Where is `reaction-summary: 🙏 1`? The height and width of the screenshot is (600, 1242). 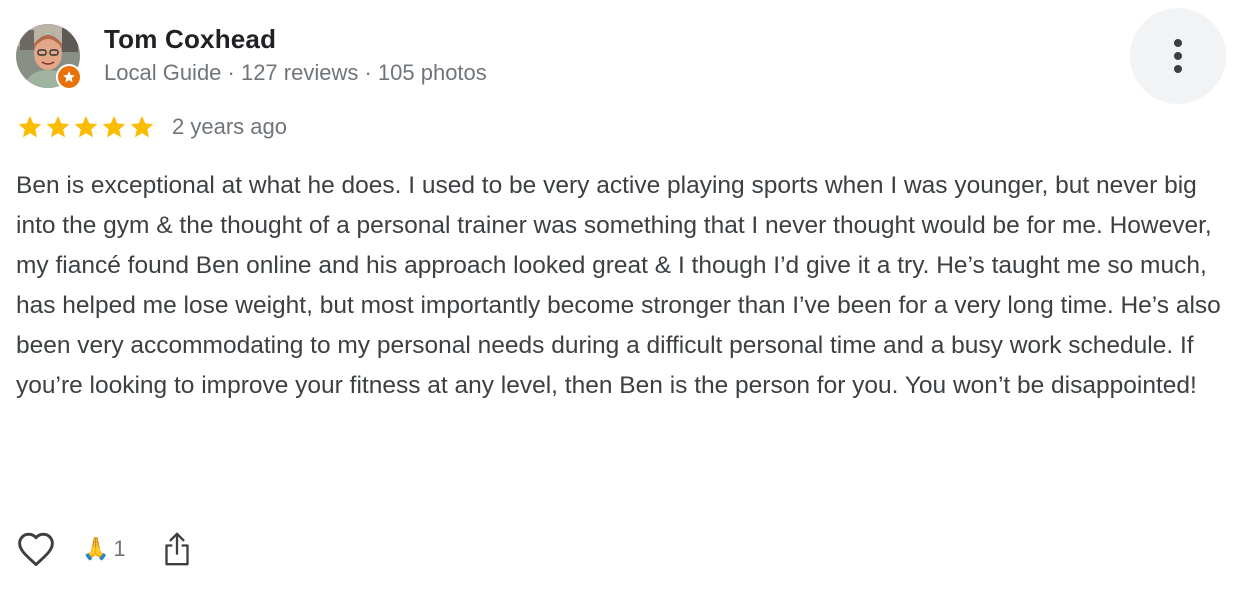
reaction-summary: 🙏 1 is located at coordinates (104, 549).